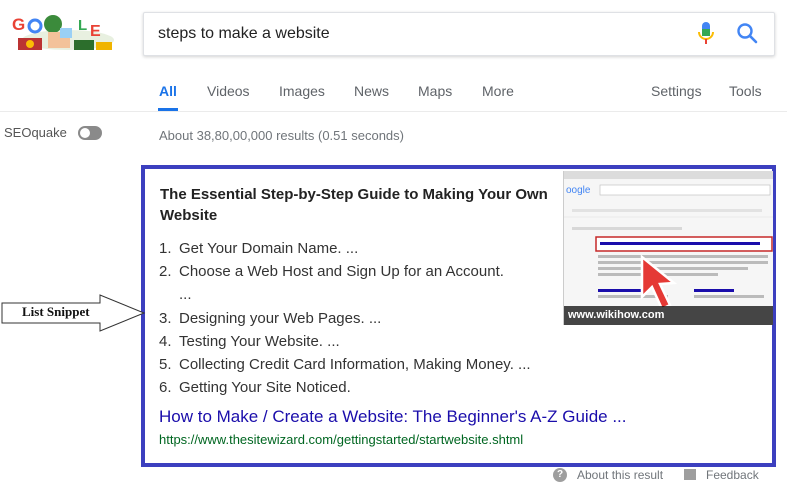  Describe the element at coordinates (302, 91) in the screenshot. I see `tab-images: Images` at that location.